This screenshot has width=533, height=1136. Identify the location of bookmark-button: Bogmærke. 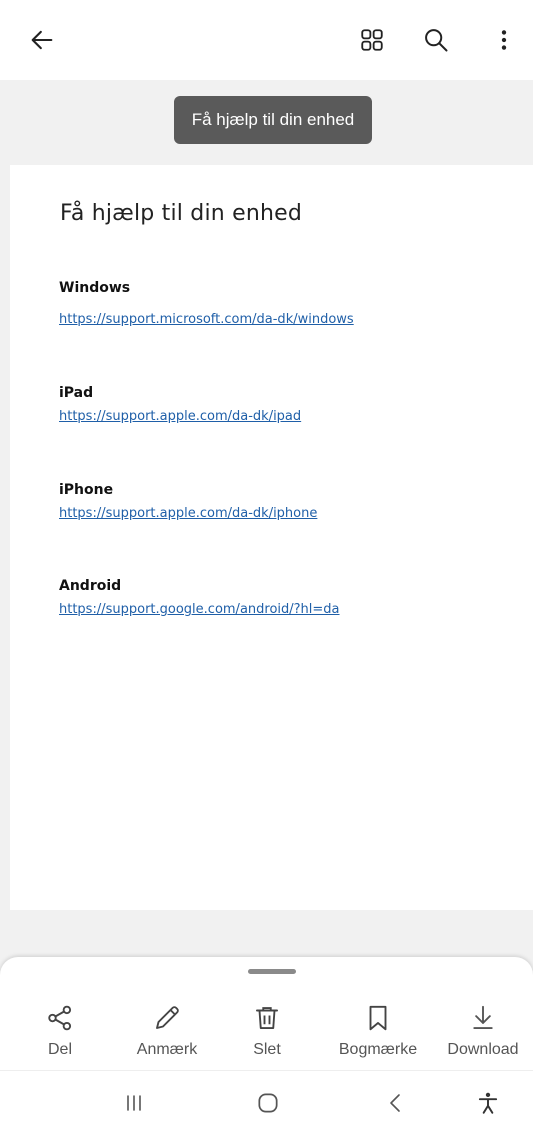
(378, 1030).